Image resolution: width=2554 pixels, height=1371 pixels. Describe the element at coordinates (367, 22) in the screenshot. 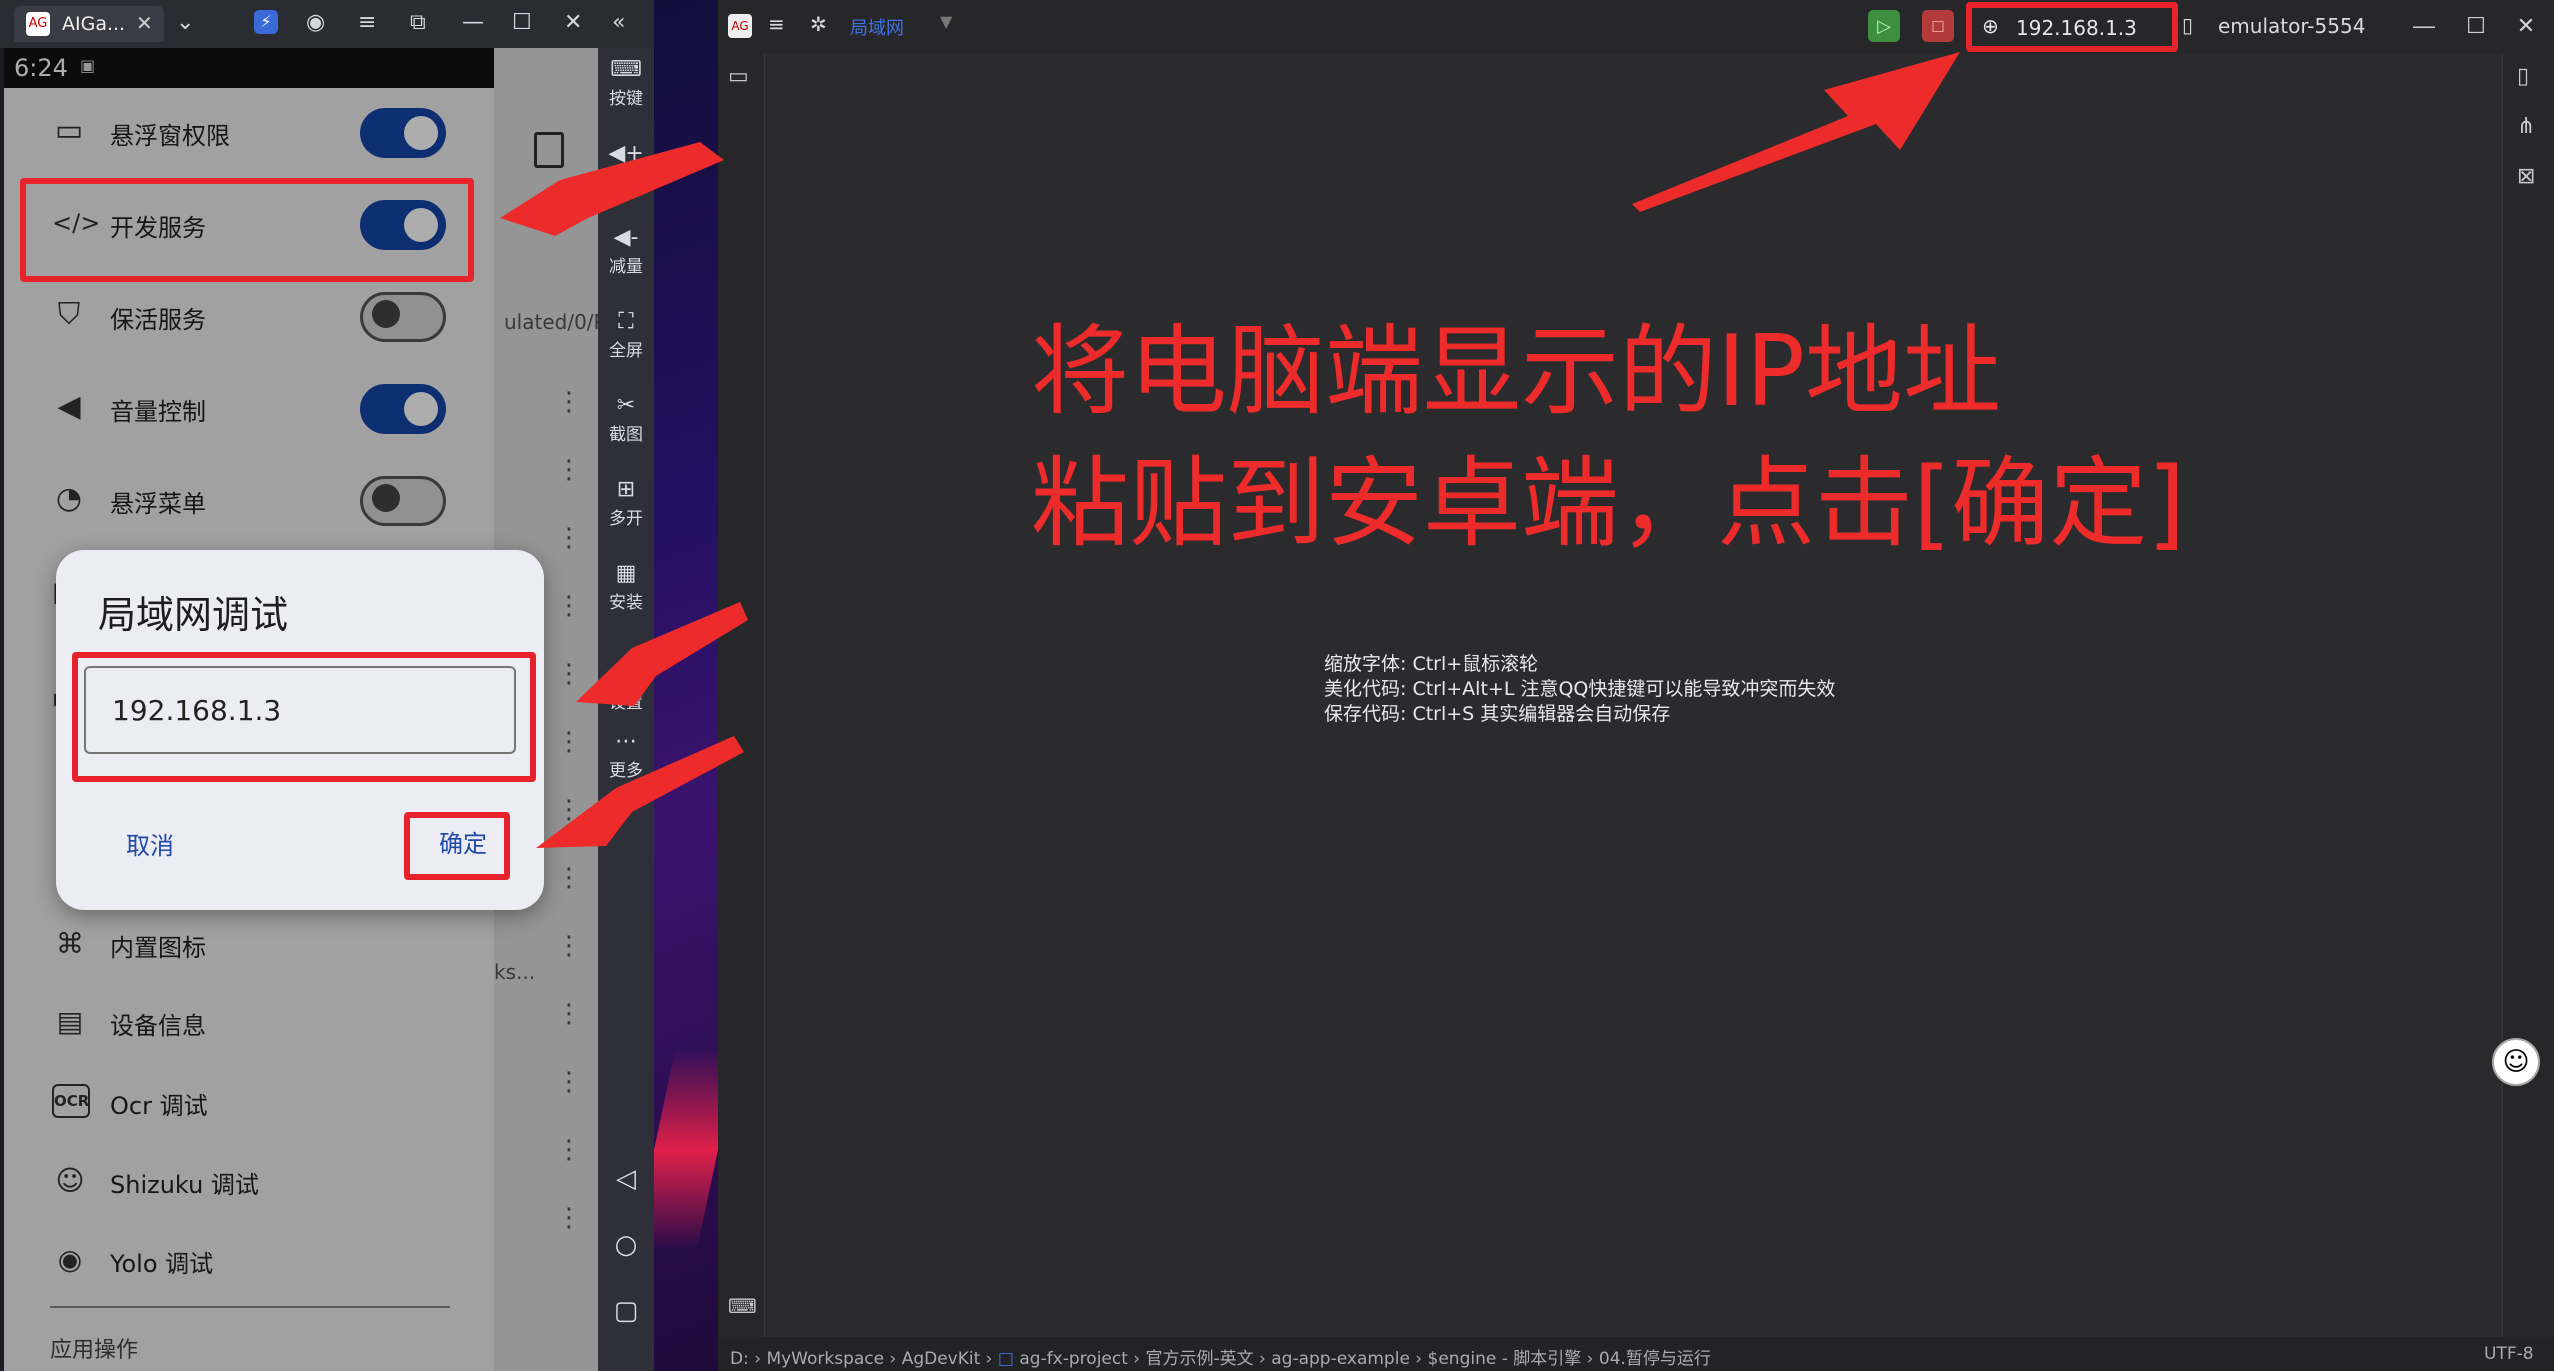

I see `menu-icon: ≡` at that location.